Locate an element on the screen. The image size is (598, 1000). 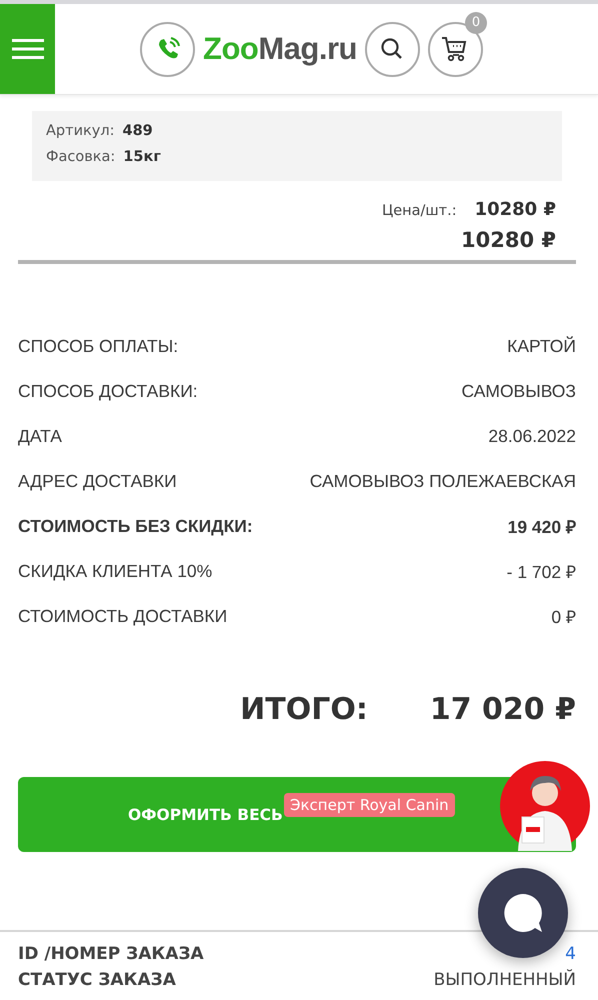
info-label: ID /НОМЕР ЗАКАЗА is located at coordinates (111, 954).